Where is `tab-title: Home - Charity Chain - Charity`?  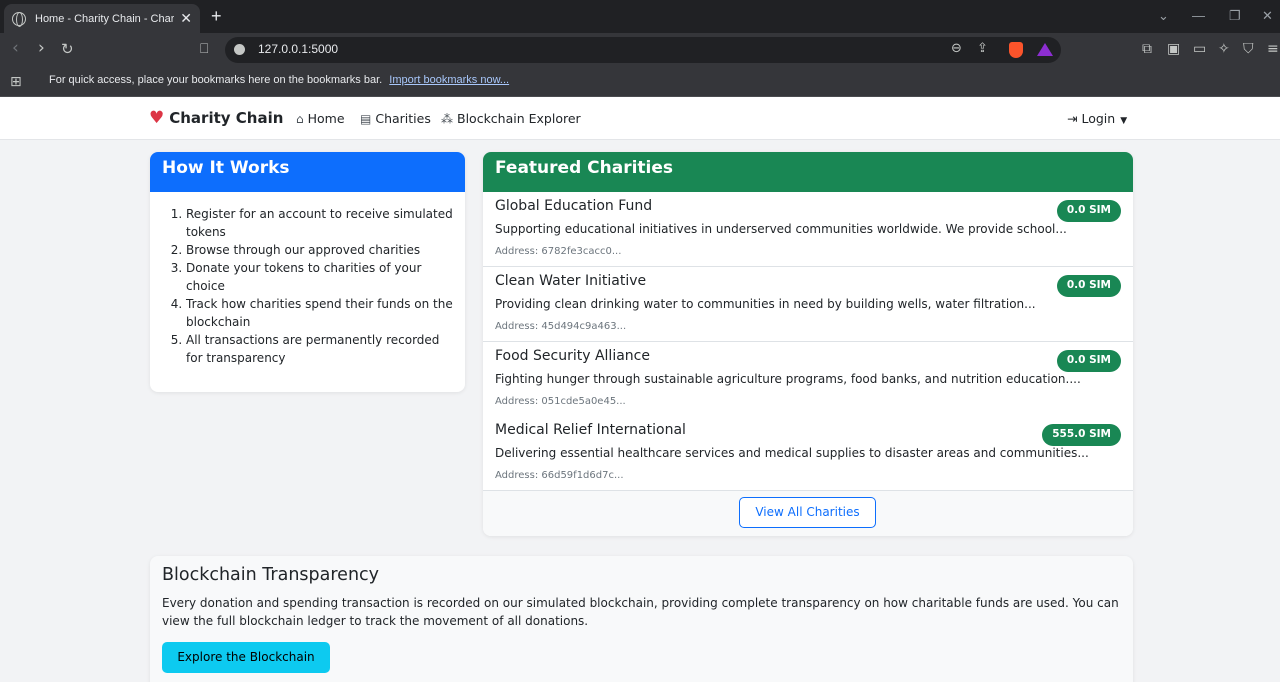 tab-title: Home - Charity Chain - Charity is located at coordinates (105, 18).